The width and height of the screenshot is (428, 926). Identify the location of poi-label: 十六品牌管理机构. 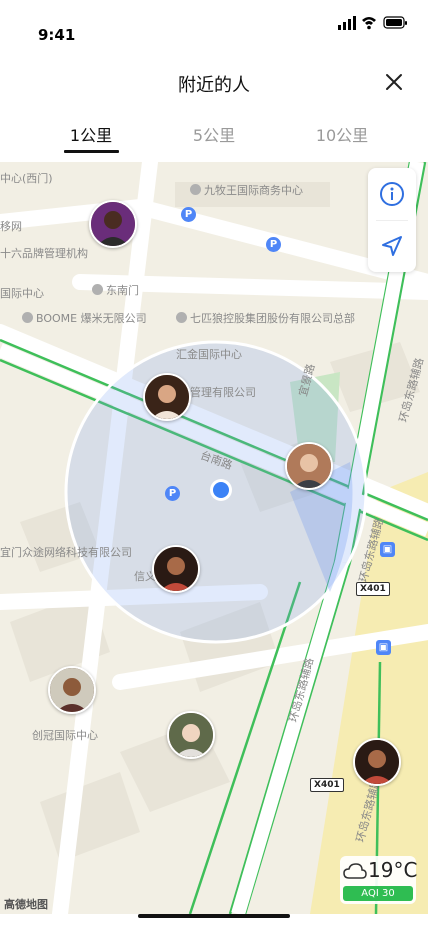
(44, 253).